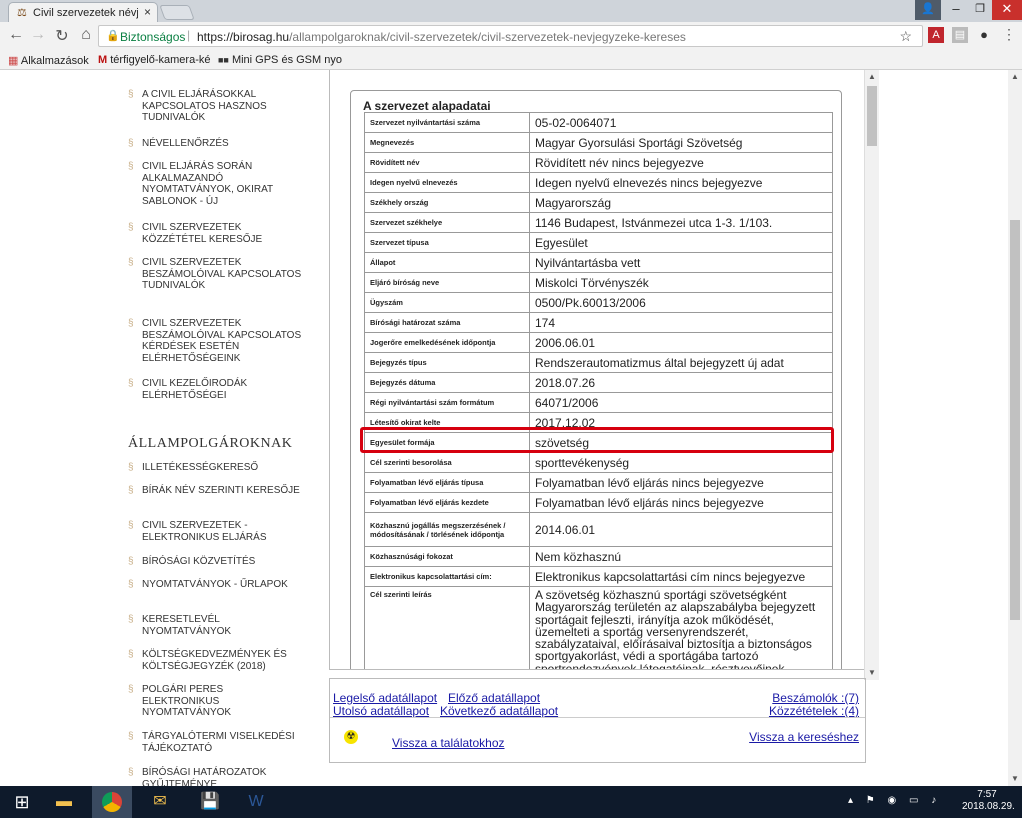 The height and width of the screenshot is (824, 1022). Describe the element at coordinates (1009, 34) in the screenshot. I see `menu-kebab-icon: ⋮` at that location.